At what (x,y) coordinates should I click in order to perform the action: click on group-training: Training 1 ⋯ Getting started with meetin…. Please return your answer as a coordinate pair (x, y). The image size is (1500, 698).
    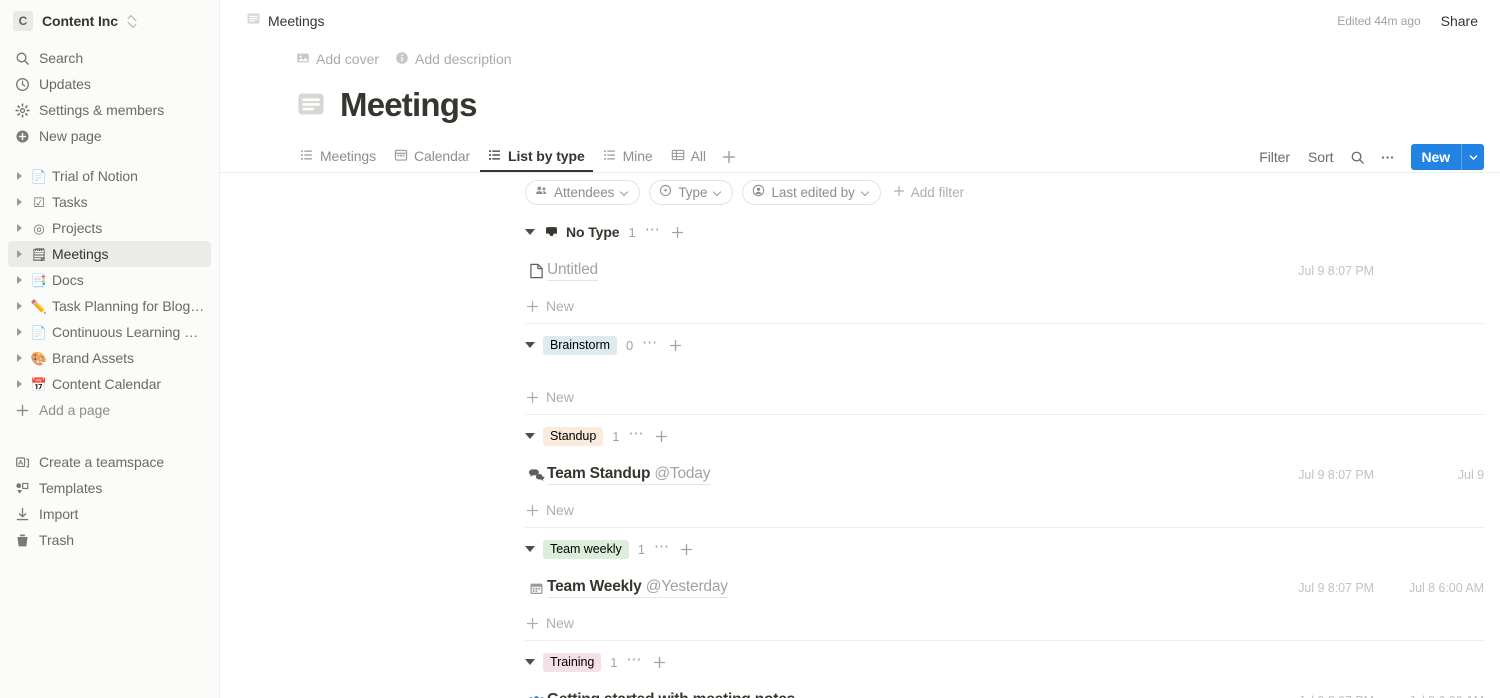
    Looking at the image, I should click on (1004, 669).